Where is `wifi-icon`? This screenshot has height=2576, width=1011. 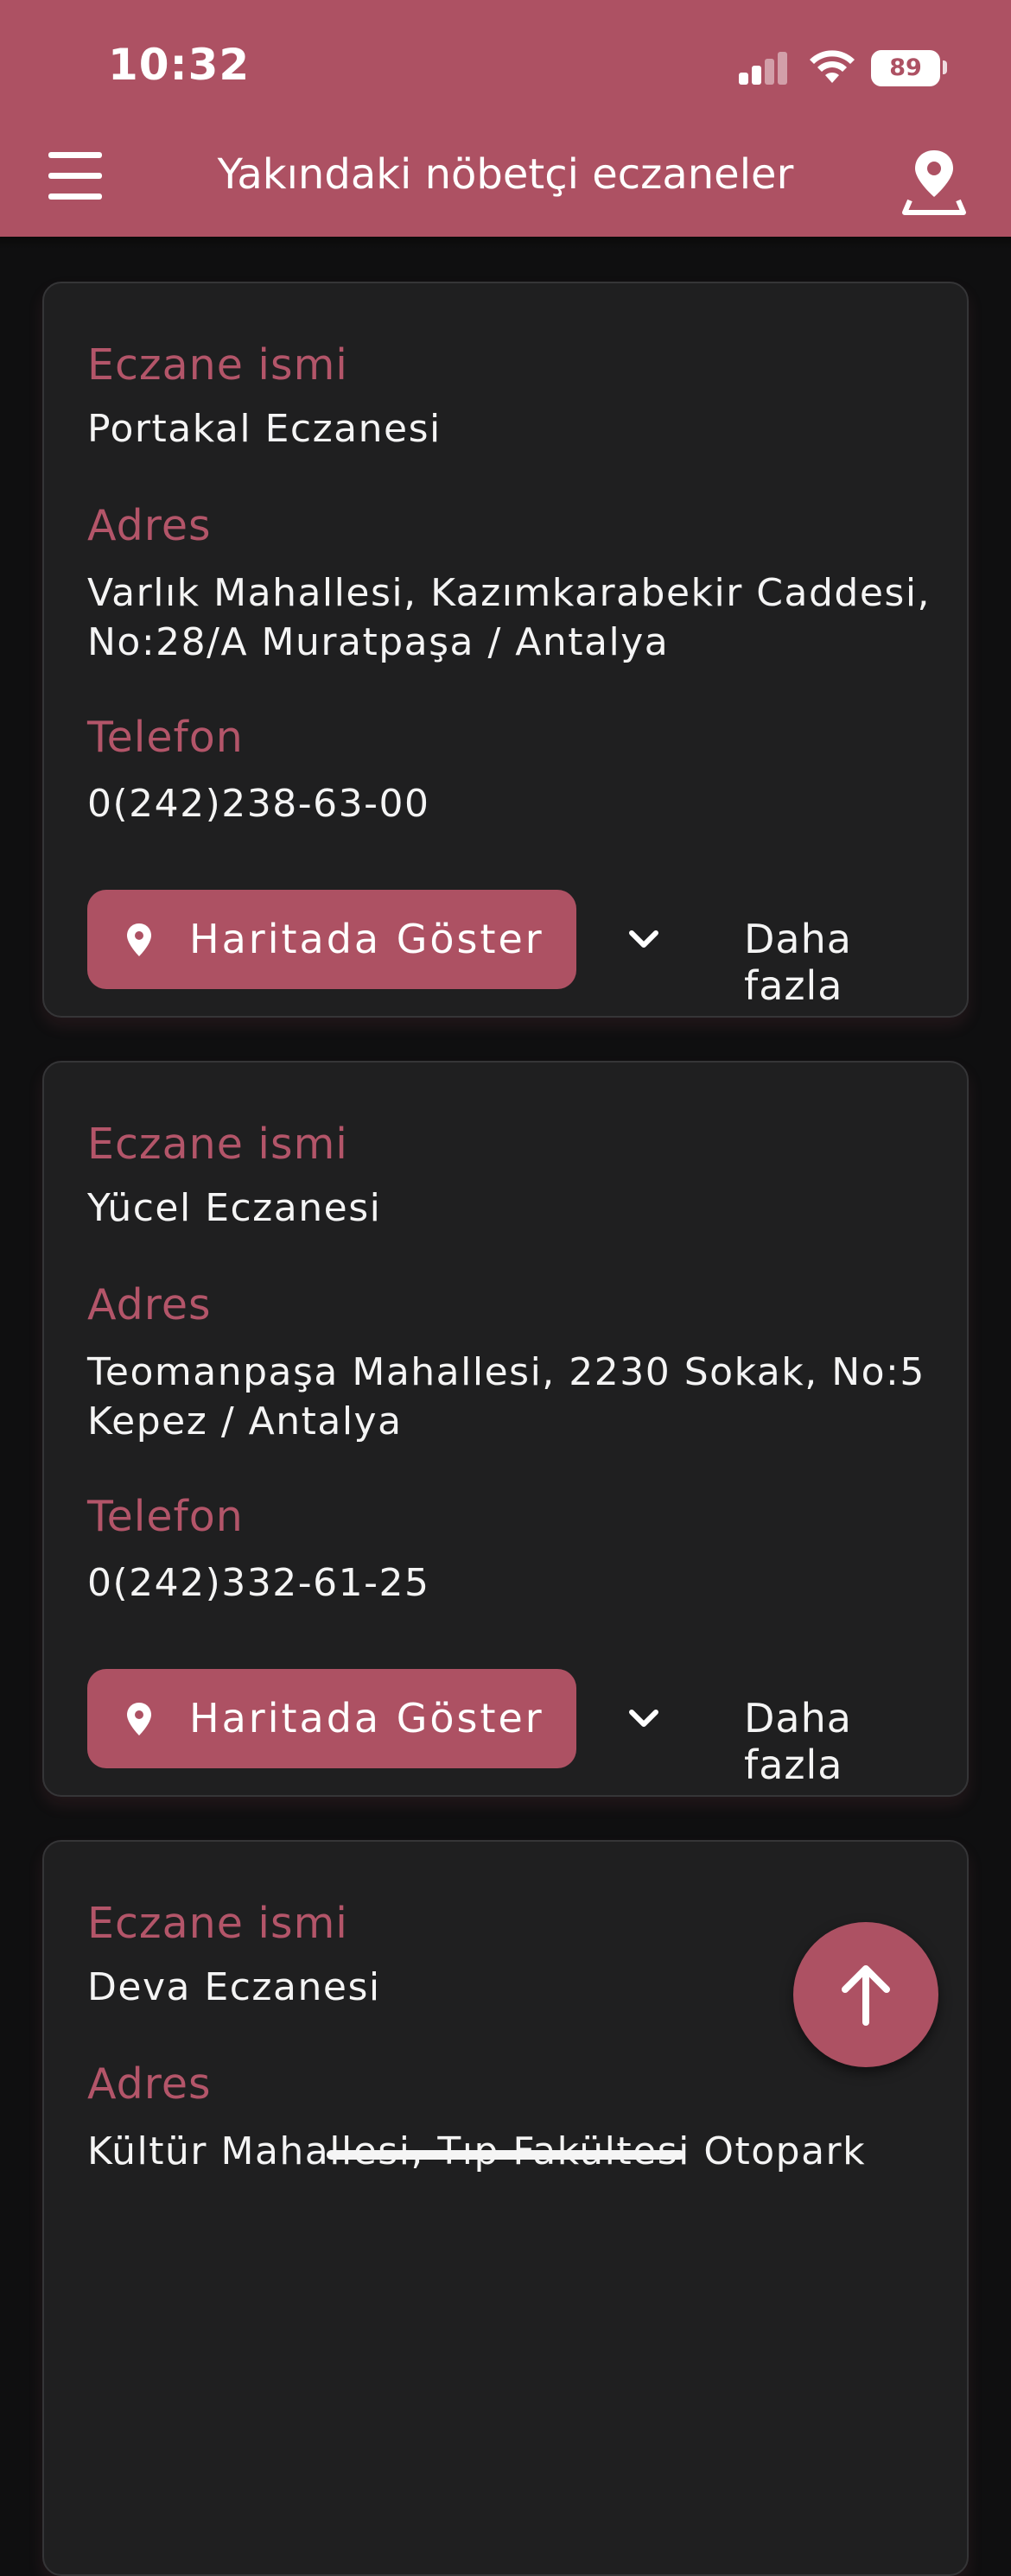
wifi-icon is located at coordinates (832, 66).